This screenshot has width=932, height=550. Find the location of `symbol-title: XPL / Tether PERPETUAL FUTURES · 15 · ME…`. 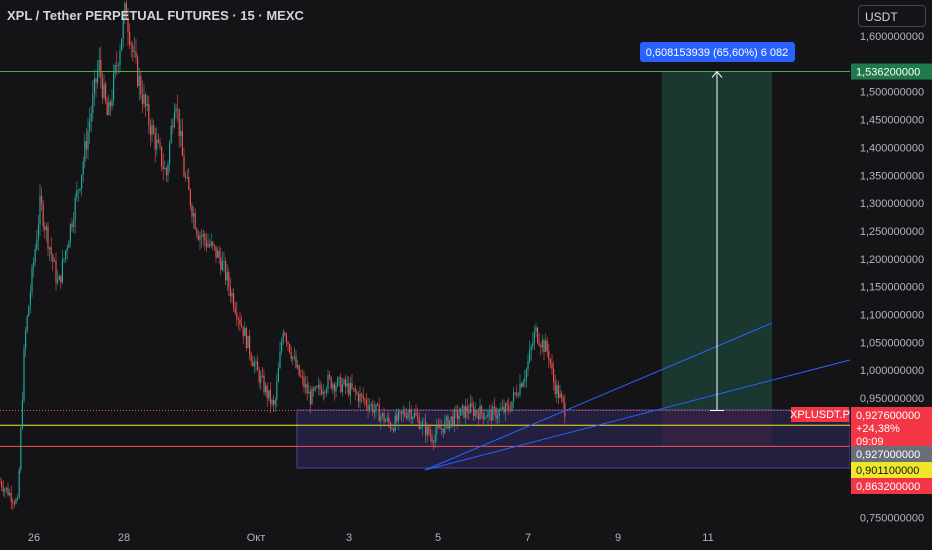

symbol-title: XPL / Tether PERPETUAL FUTURES · 15 · ME… is located at coordinates (155, 15).